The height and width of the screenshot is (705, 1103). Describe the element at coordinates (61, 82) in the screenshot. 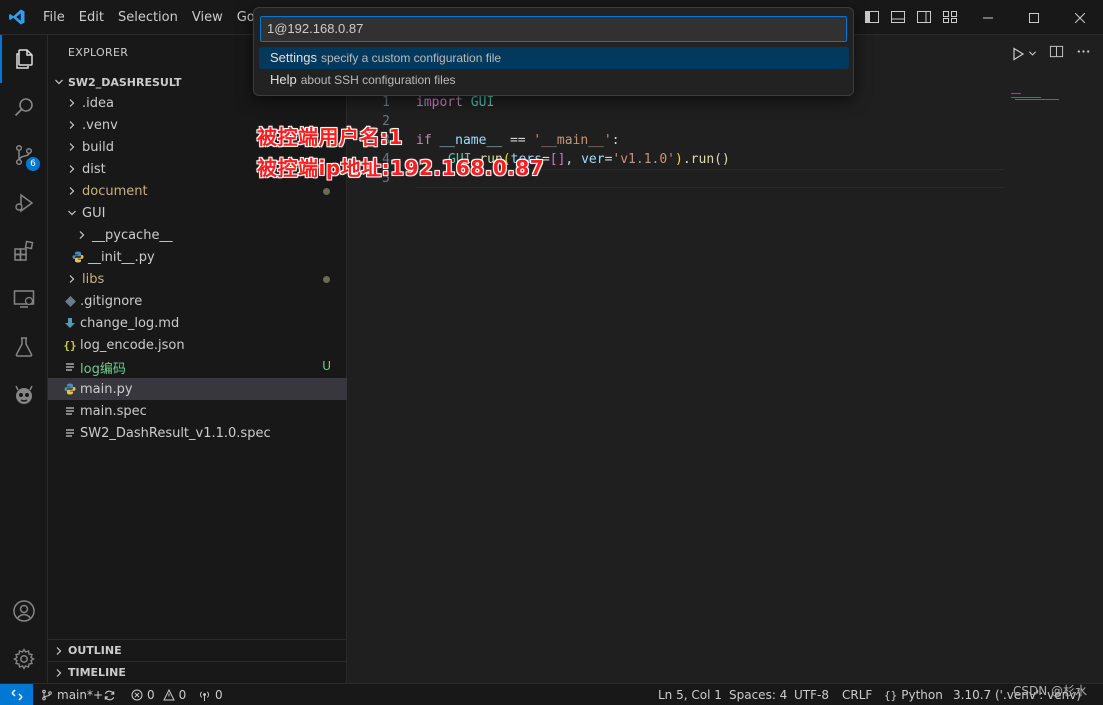

I see `chevron-down-icon` at that location.